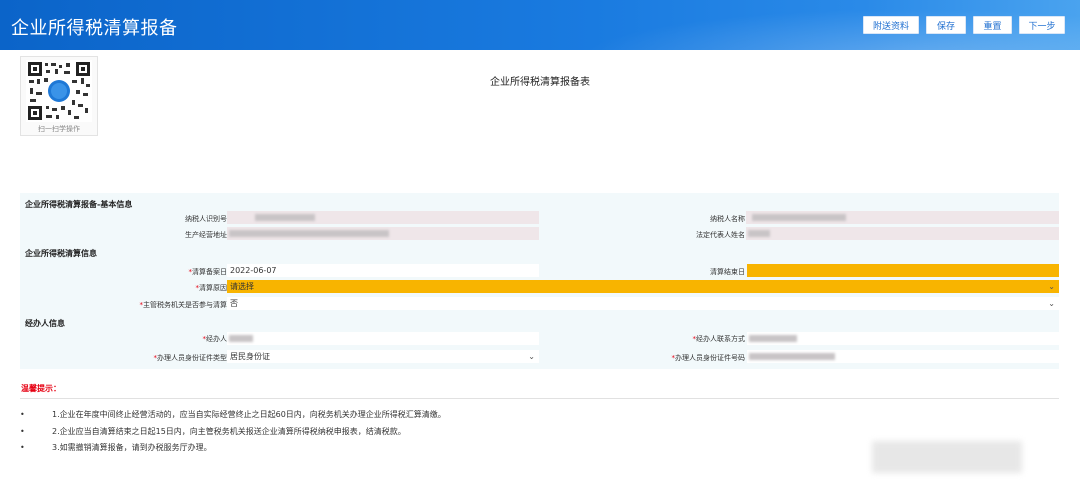  I want to click on redacted-watermark, so click(947, 457).